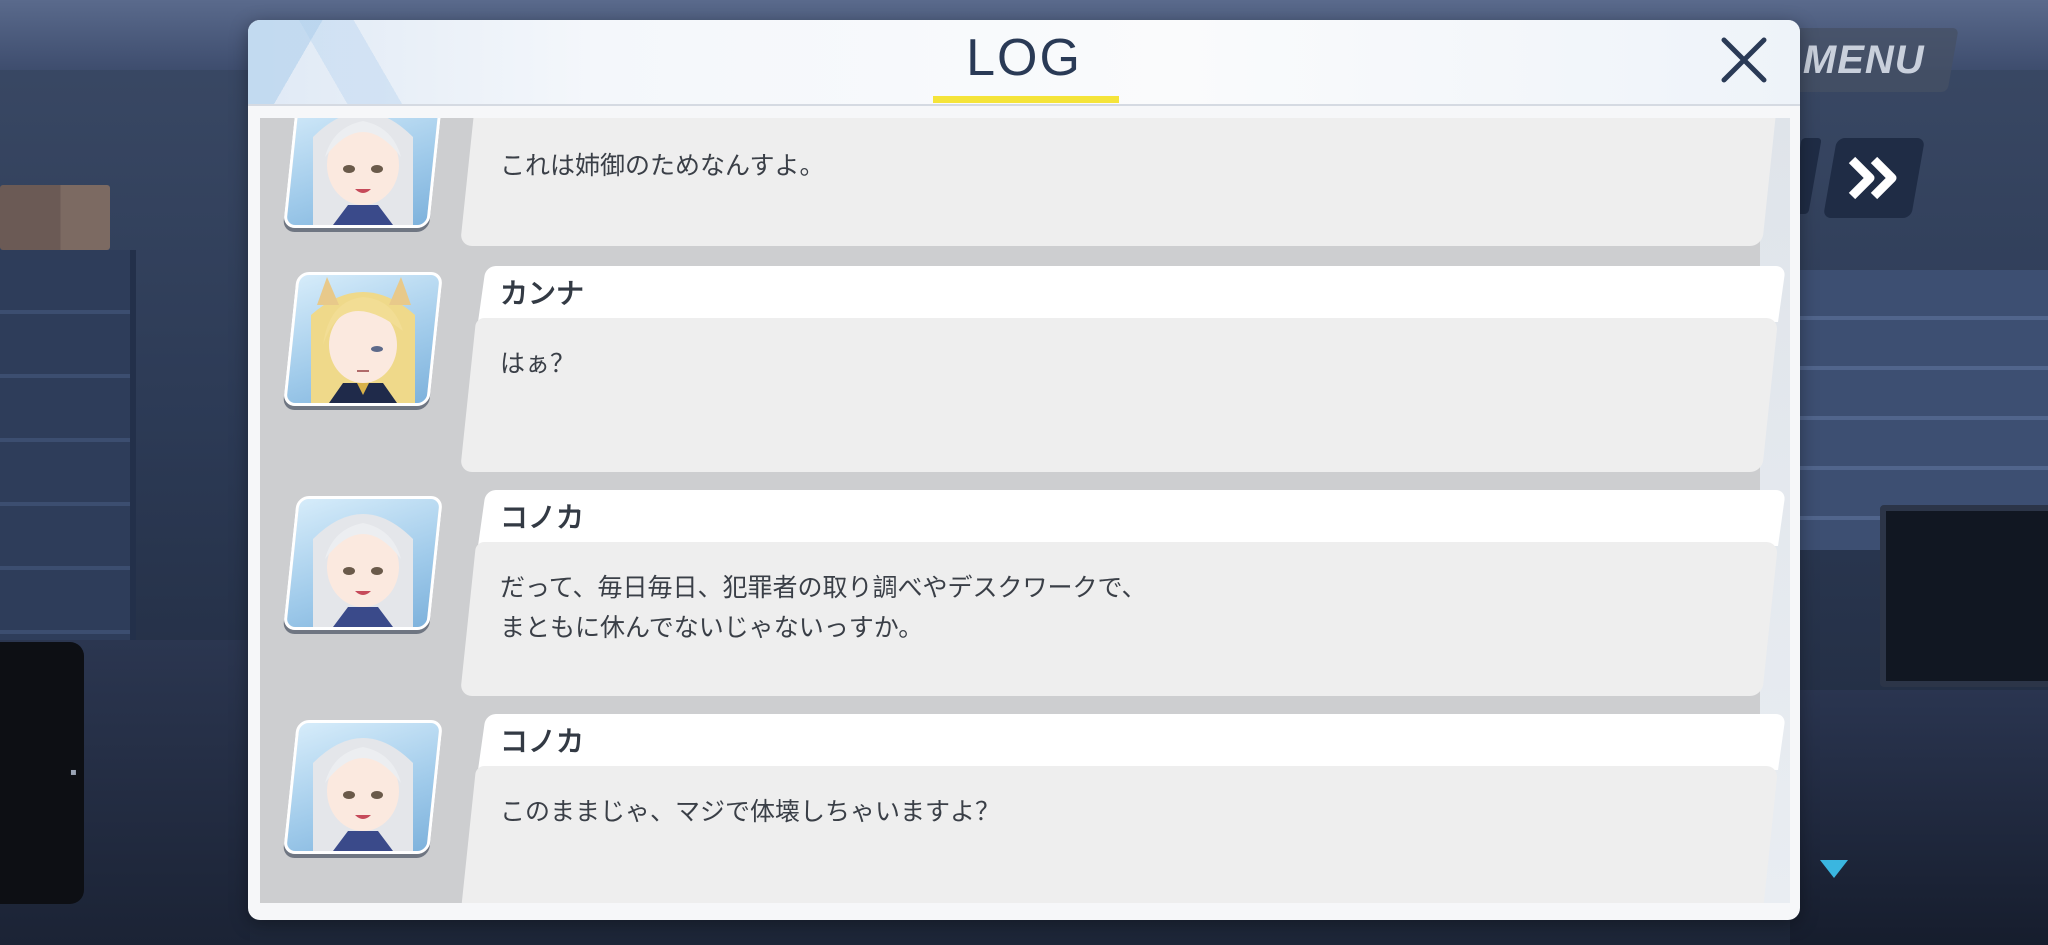 Image resolution: width=2048 pixels, height=945 pixels. I want to click on fast-forward-icon, so click(1872, 178).